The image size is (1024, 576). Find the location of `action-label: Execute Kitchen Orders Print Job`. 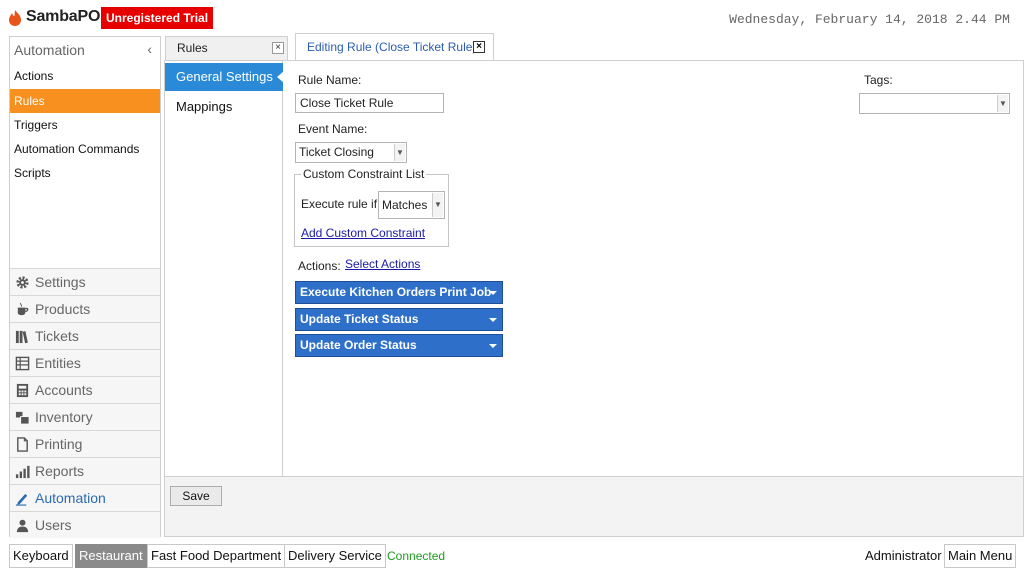

action-label: Execute Kitchen Orders Print Job is located at coordinates (396, 292).